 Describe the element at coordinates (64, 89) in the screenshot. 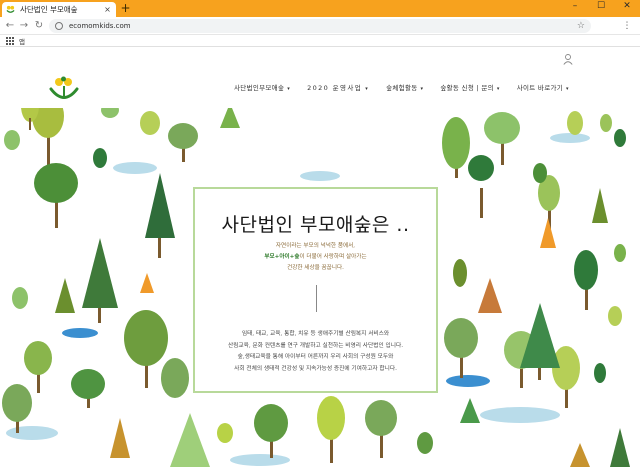

I see `site-logo-icon` at that location.